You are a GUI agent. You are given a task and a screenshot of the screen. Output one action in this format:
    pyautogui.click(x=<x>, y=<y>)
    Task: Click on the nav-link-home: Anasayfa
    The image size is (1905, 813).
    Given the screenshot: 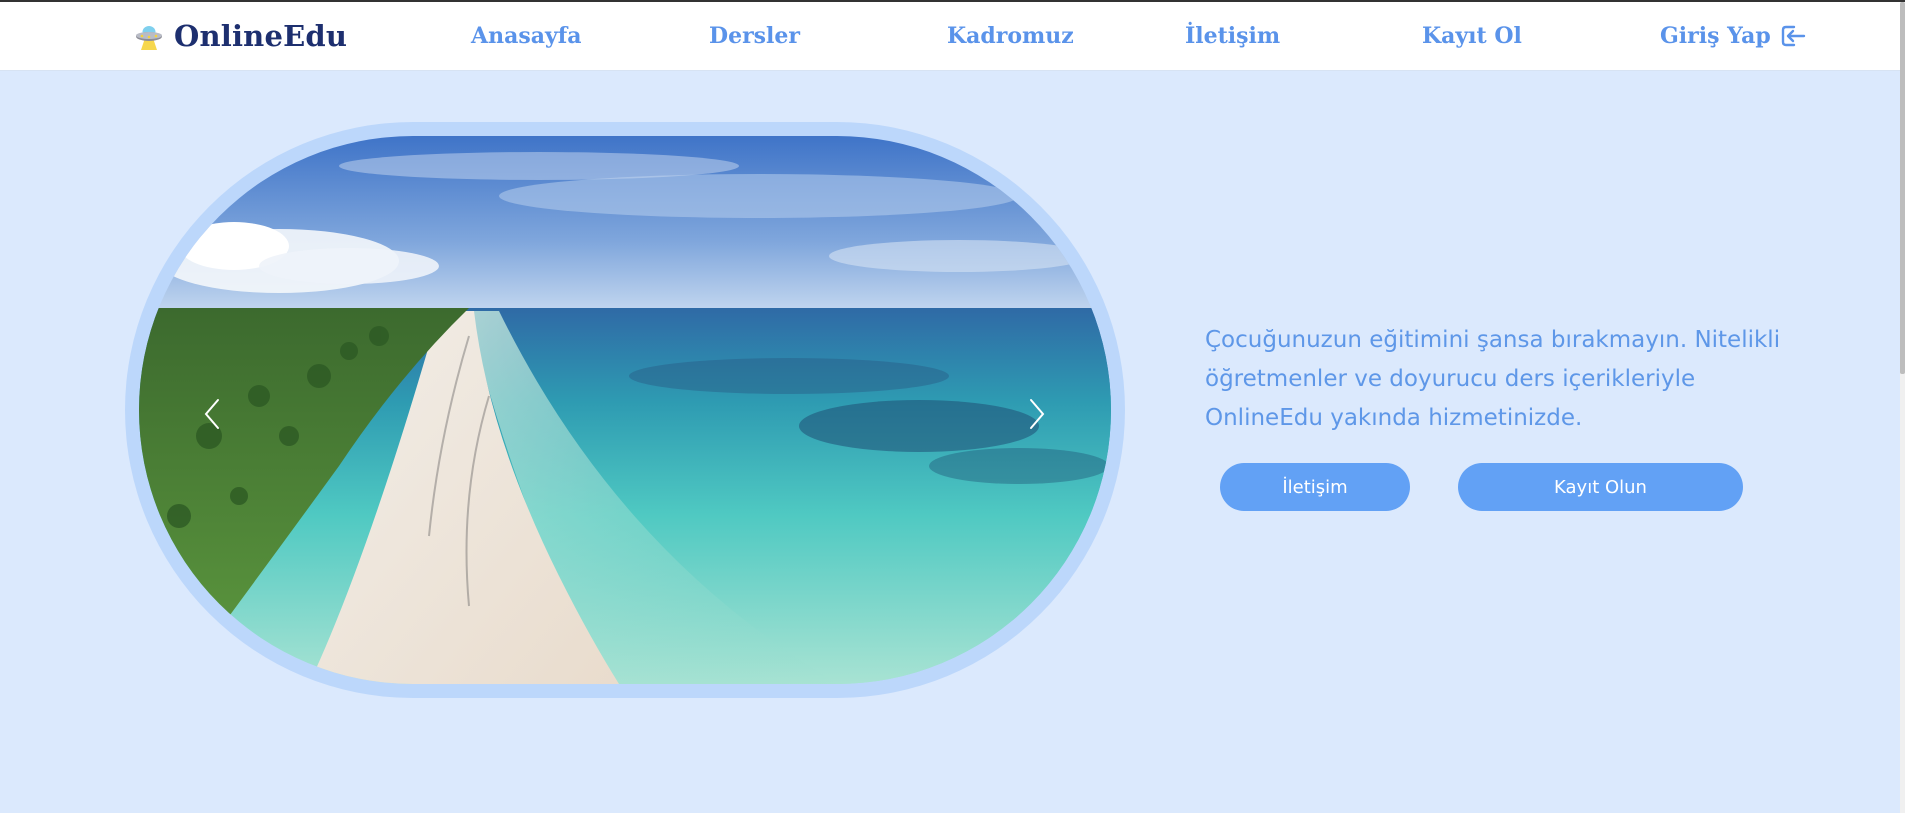 What is the action you would take?
    pyautogui.click(x=526, y=36)
    